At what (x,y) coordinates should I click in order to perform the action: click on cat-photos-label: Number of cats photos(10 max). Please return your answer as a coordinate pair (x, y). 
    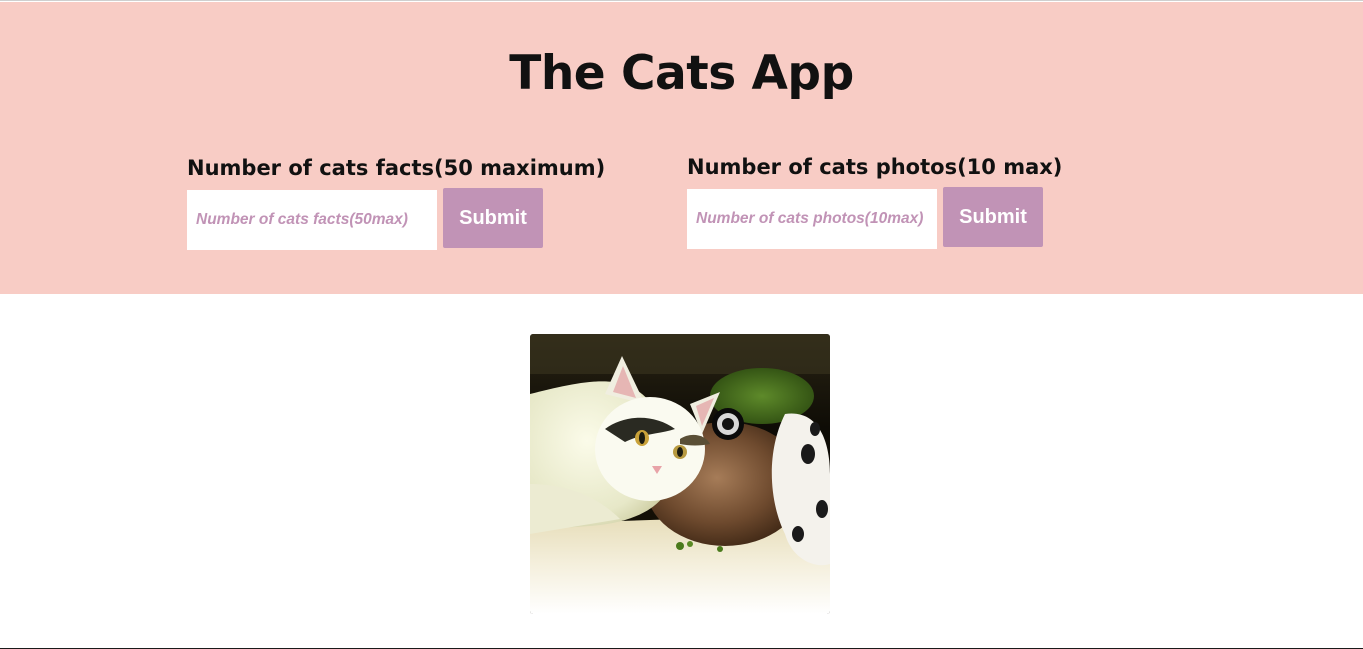
    Looking at the image, I should click on (875, 167).